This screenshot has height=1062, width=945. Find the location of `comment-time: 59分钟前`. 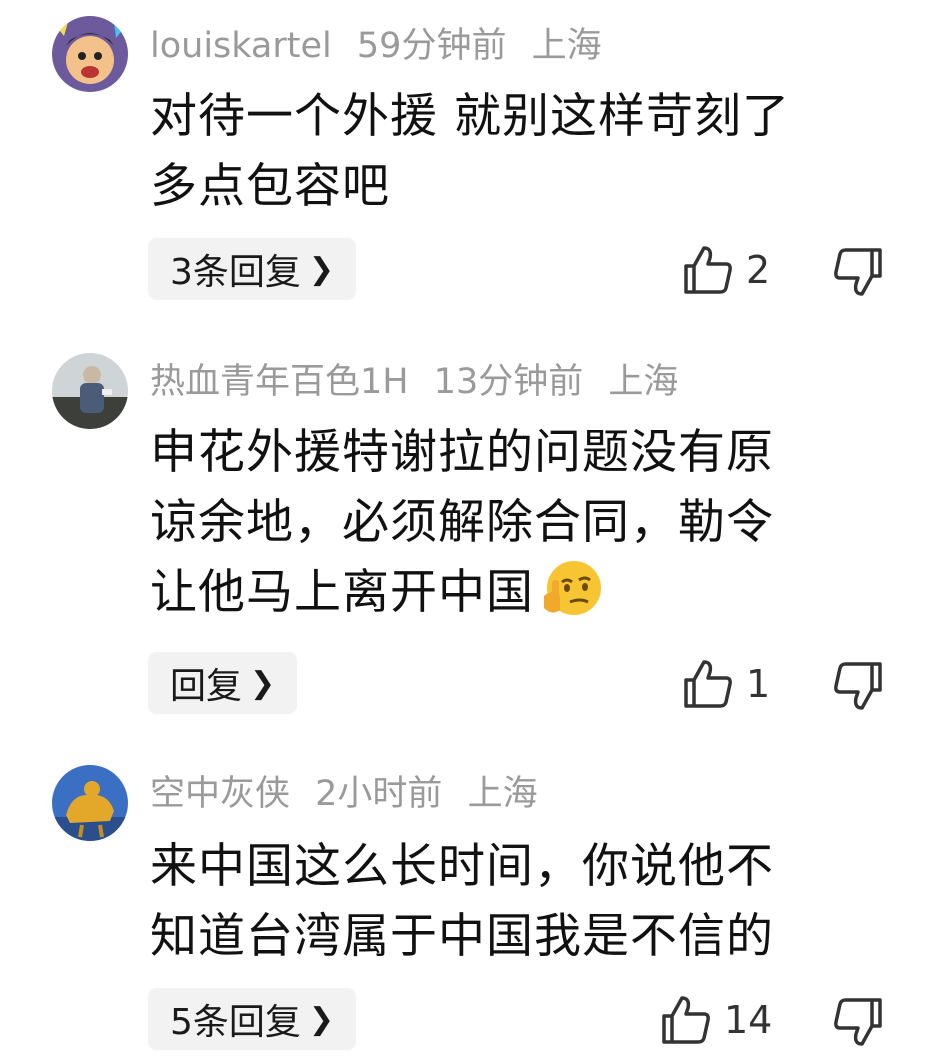

comment-time: 59分钟前 is located at coordinates (431, 46).